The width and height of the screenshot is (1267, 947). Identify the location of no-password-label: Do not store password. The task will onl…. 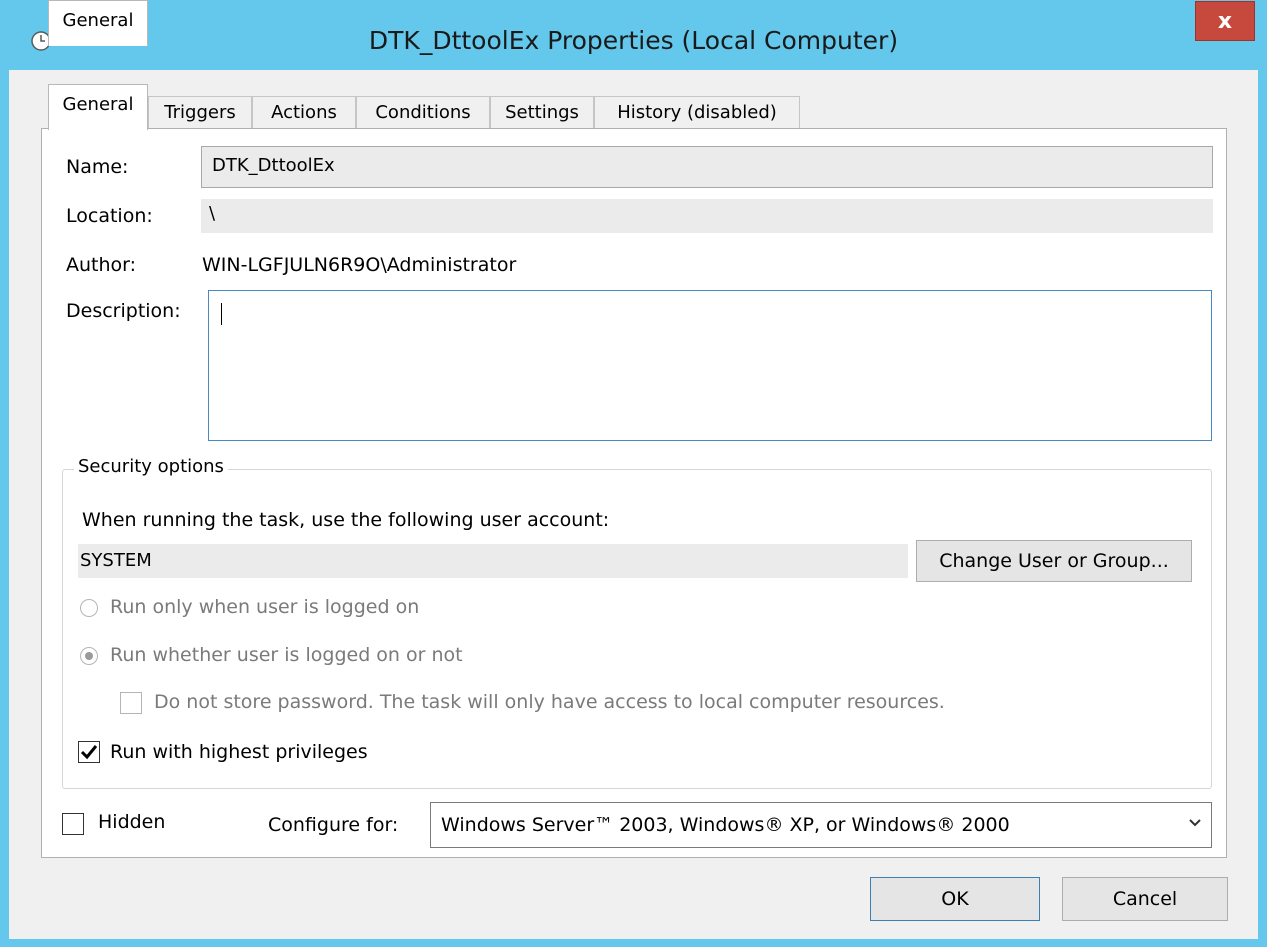
(549, 702).